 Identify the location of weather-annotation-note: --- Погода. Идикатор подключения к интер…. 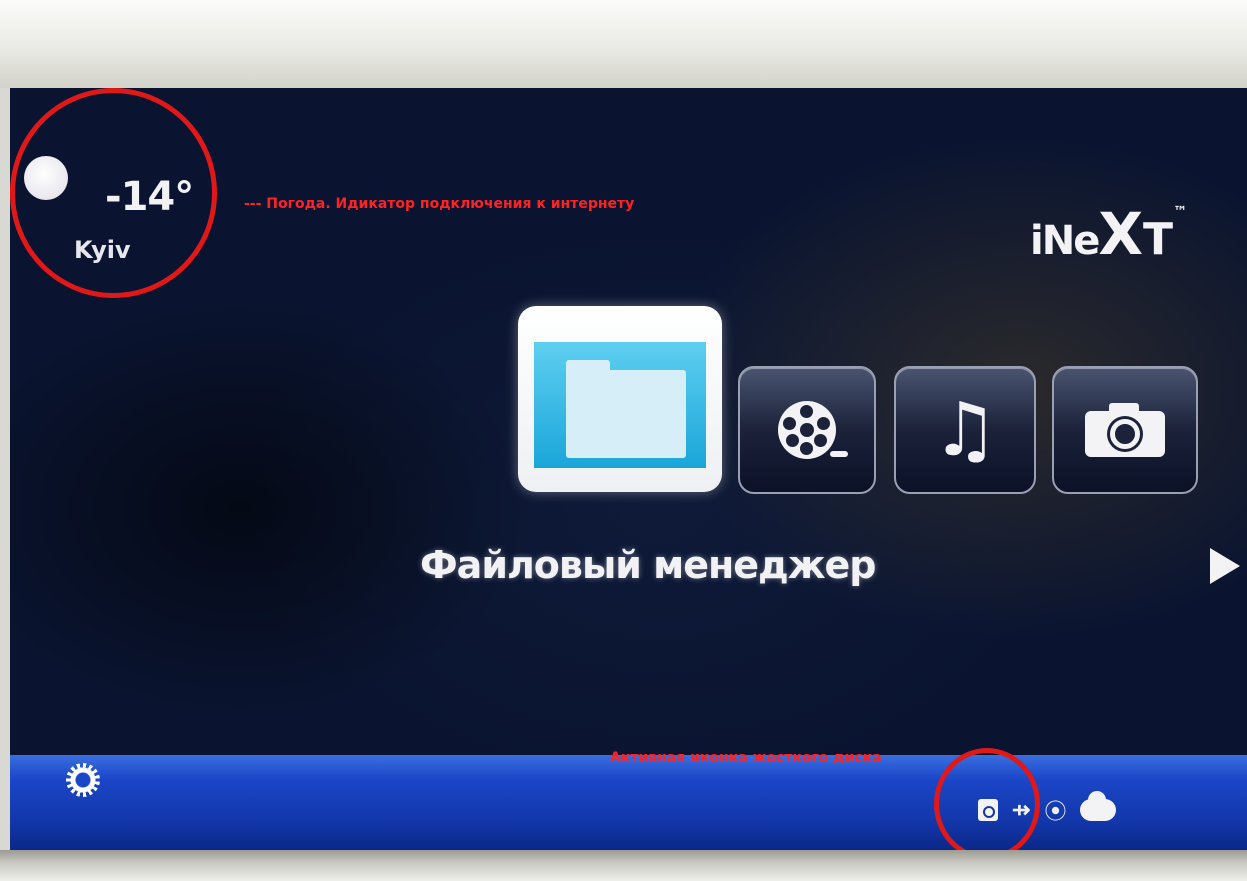
(439, 204).